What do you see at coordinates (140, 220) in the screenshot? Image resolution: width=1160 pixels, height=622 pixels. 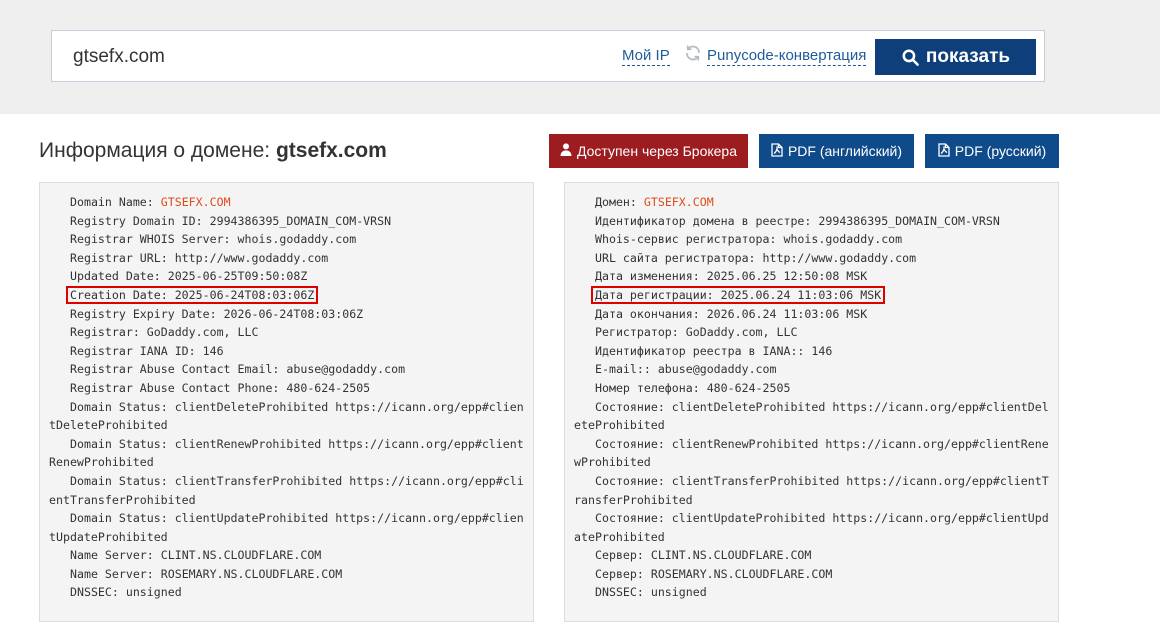 I see `whois-key: Registry Domain ID:` at bounding box center [140, 220].